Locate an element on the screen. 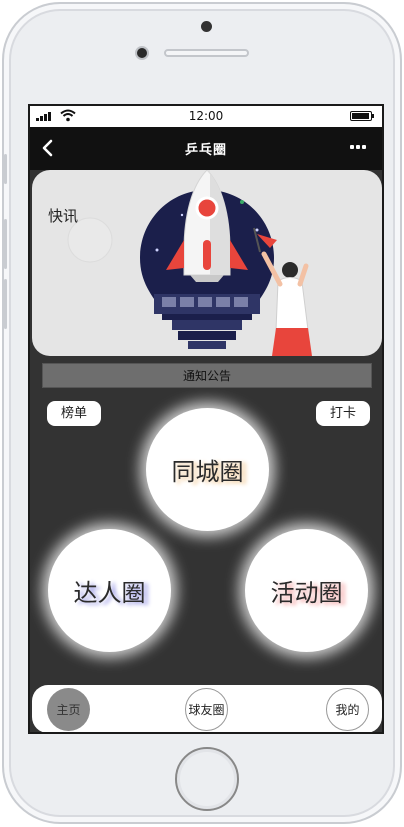 This screenshot has height=827, width=404. event-circle-label: 活动圈 is located at coordinates (306, 593).